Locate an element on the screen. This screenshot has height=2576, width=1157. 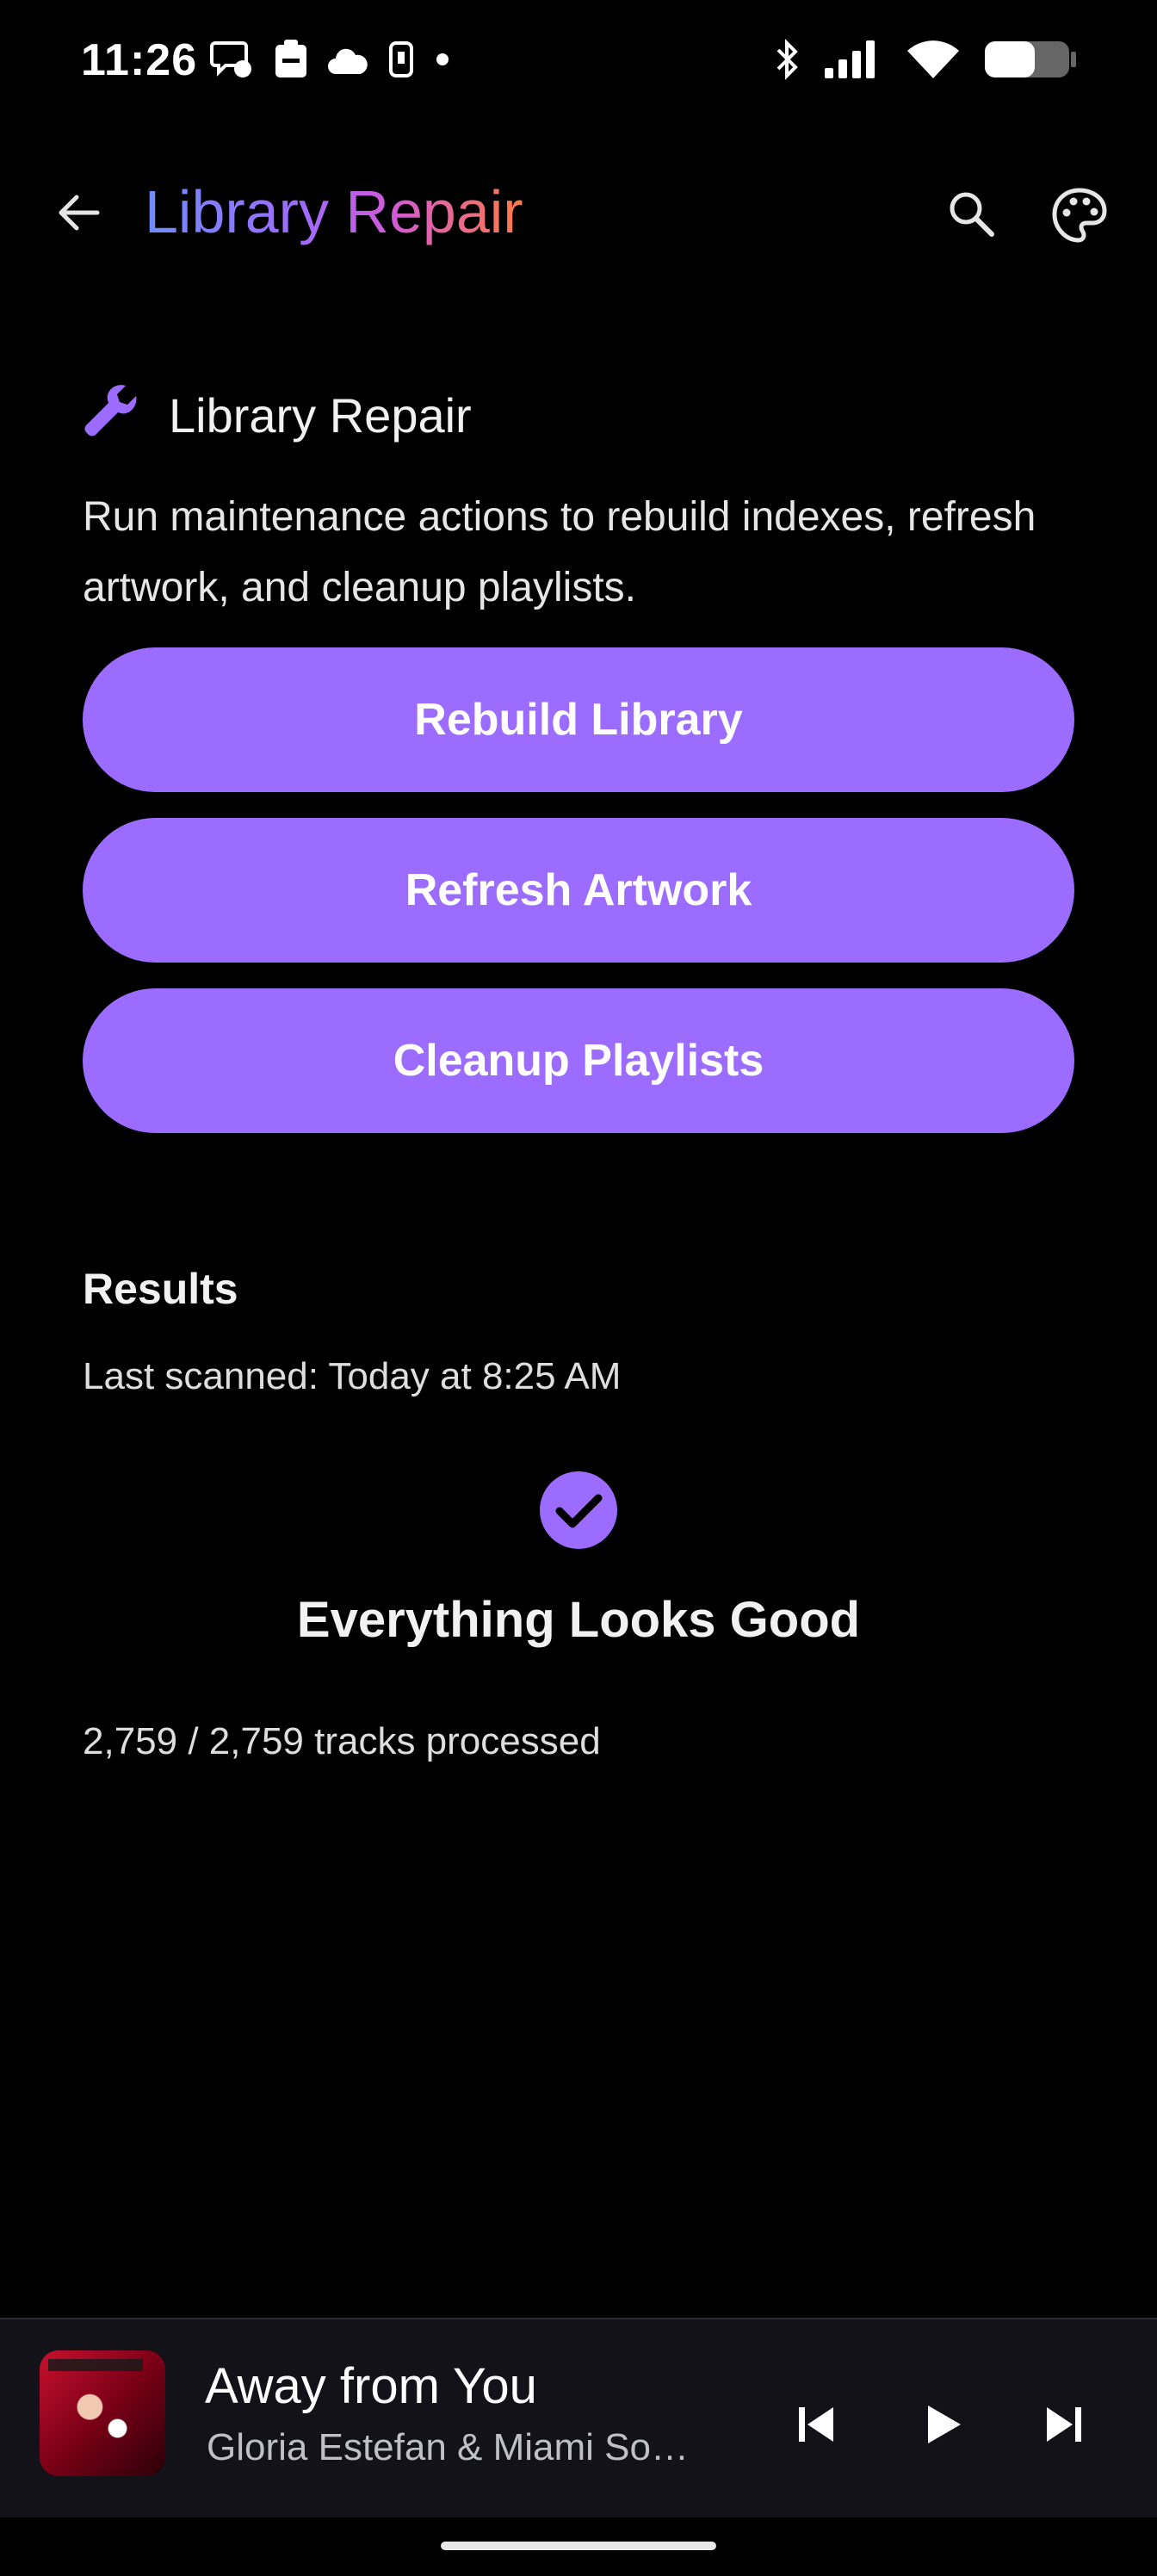
weather-icon is located at coordinates (348, 59).